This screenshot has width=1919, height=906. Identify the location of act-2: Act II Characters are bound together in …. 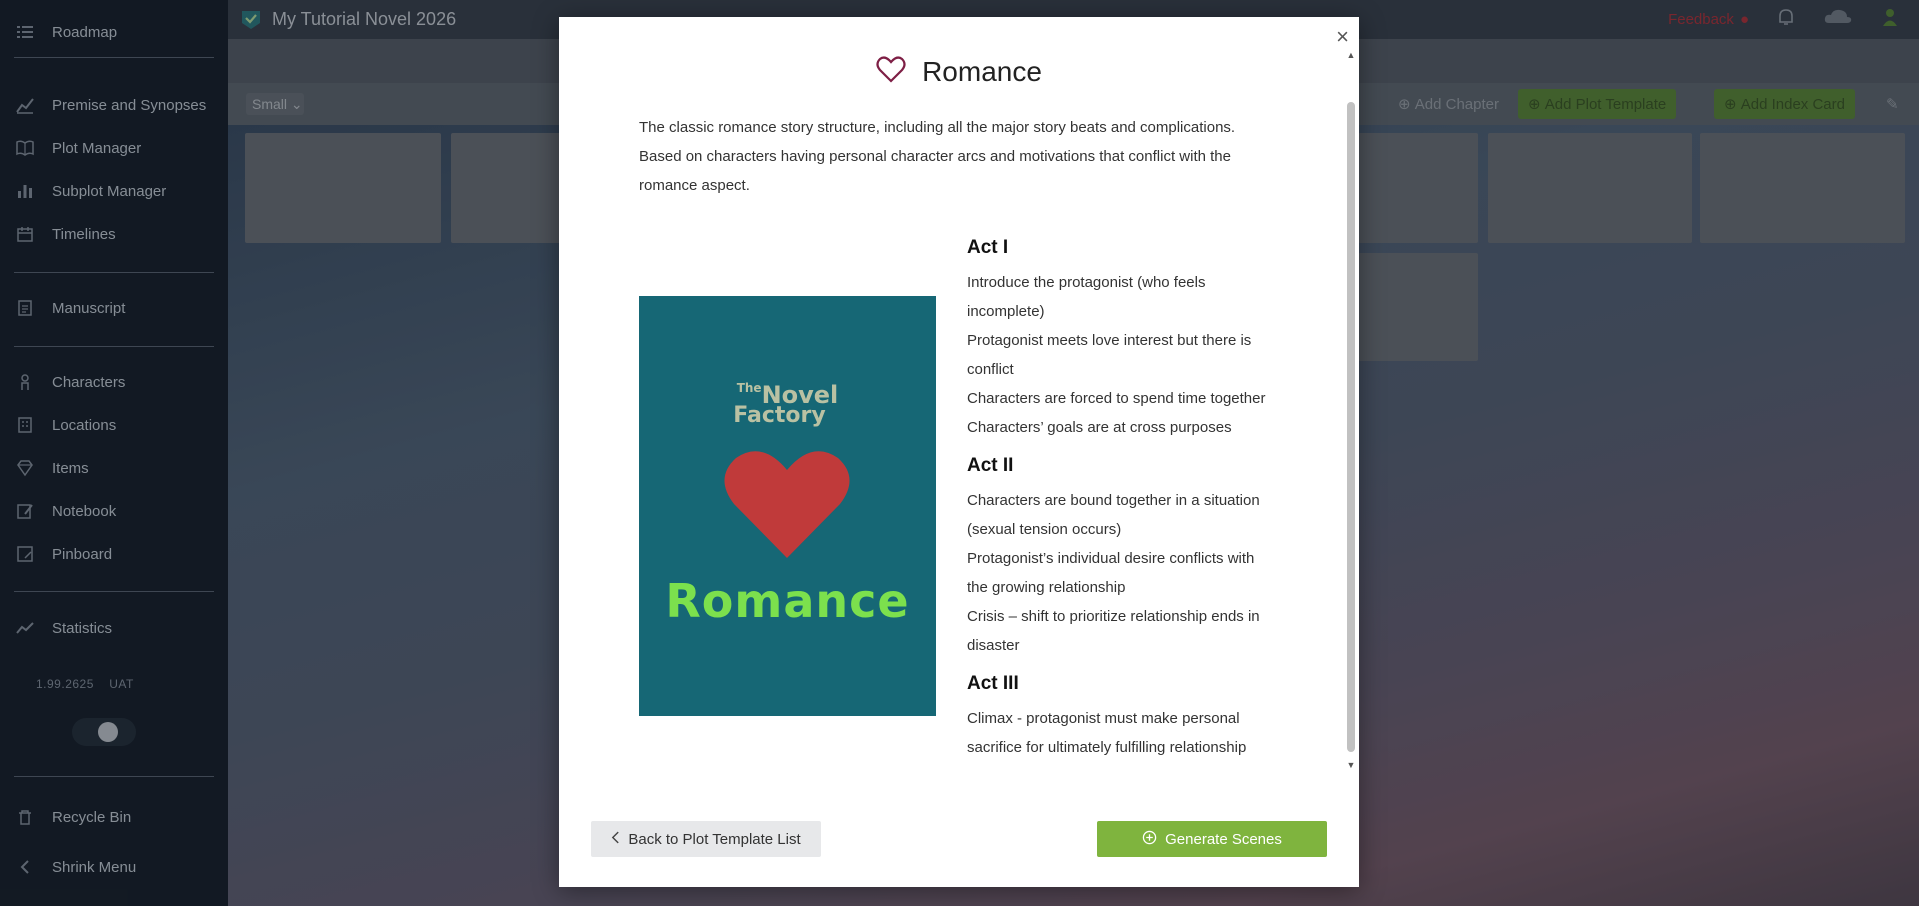
(1122, 556).